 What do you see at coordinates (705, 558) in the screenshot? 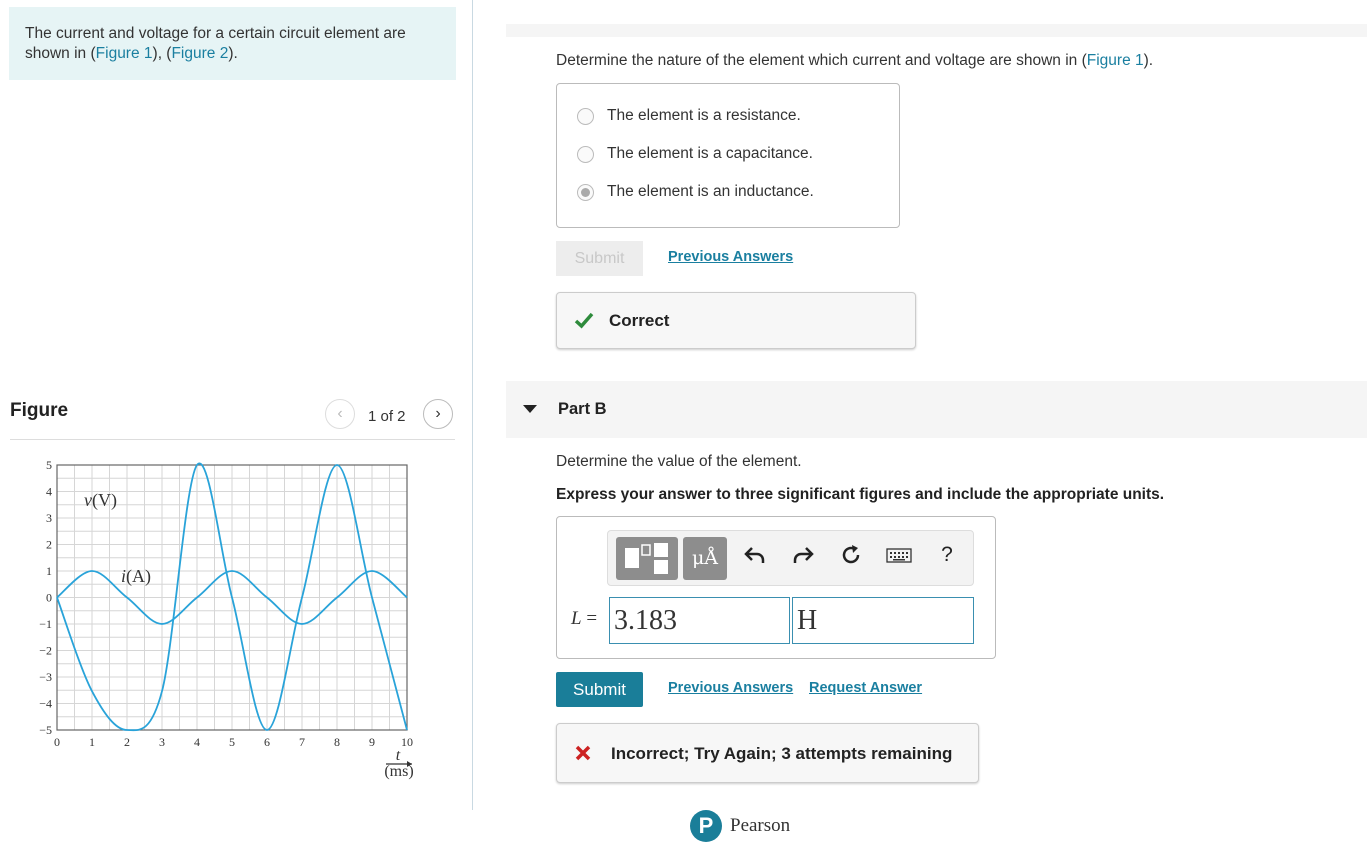
I see `units-button: μÅ` at bounding box center [705, 558].